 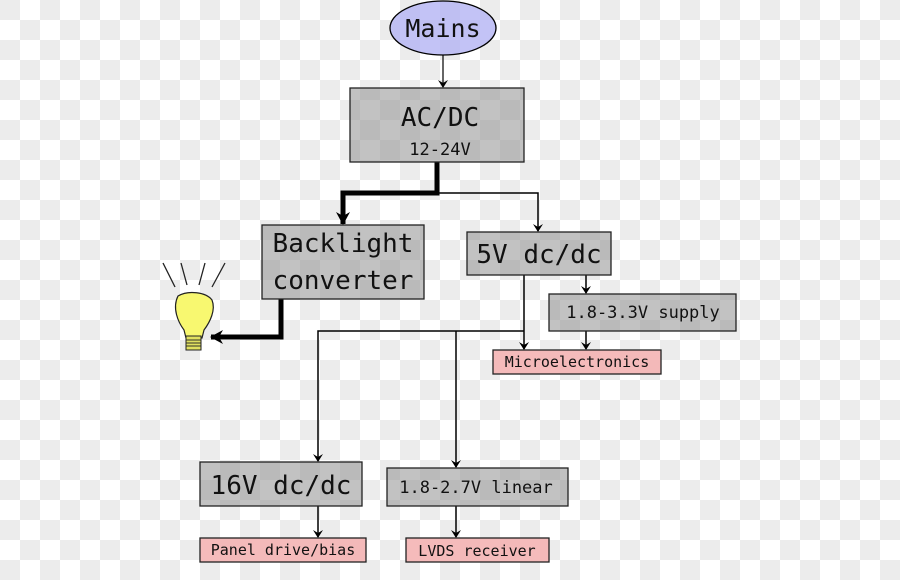 I want to click on node-lvds-receiver: LVDS receiver, so click(x=477, y=550).